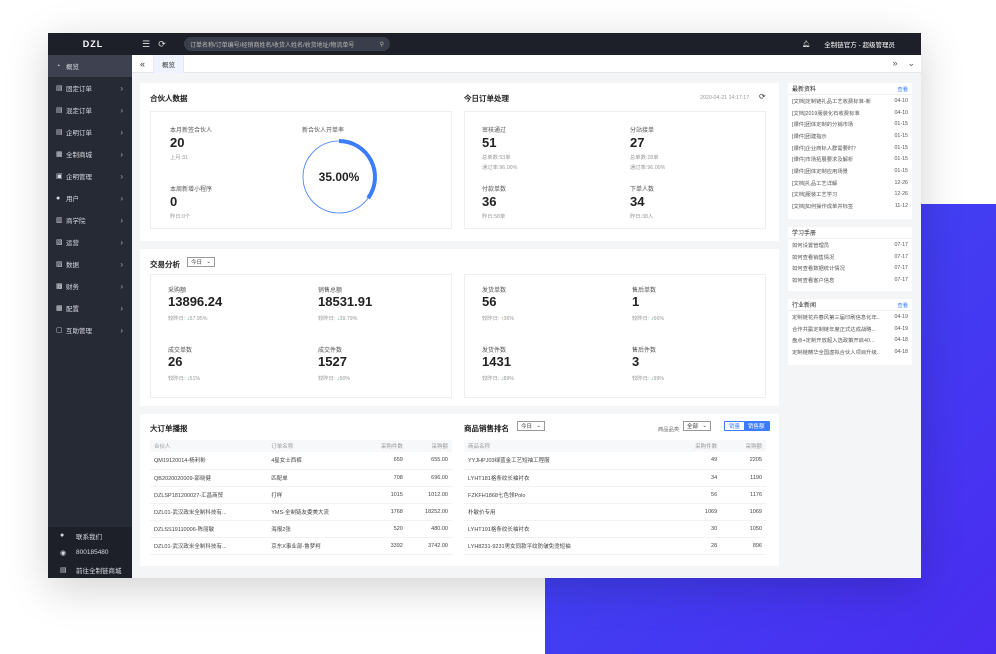 Image resolution: width=996 pixels, height=654 pixels. I want to click on logo: DZL, so click(93, 44).